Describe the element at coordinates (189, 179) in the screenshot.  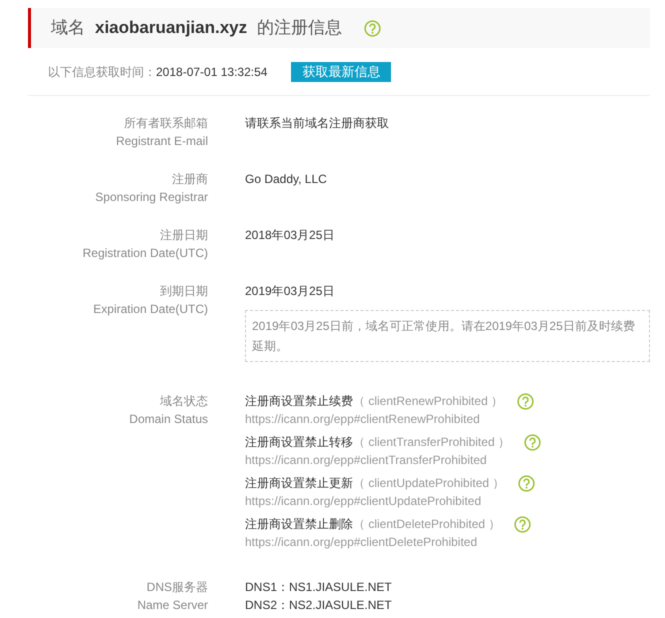
I see `field-label: 注册商` at that location.